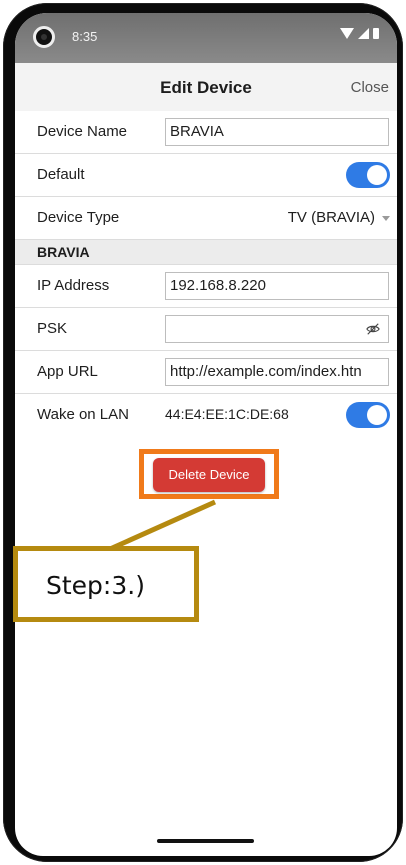 Image resolution: width=406 pixels, height=865 pixels. I want to click on page-title: Edit Device, so click(206, 87).